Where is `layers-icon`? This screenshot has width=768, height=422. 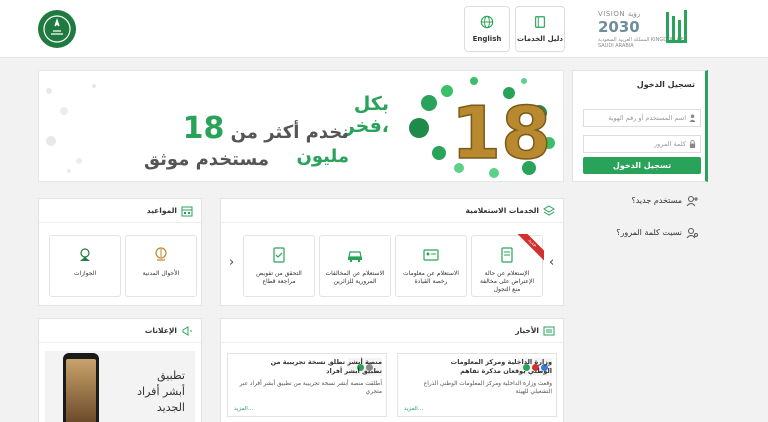
layers-icon is located at coordinates (549, 210).